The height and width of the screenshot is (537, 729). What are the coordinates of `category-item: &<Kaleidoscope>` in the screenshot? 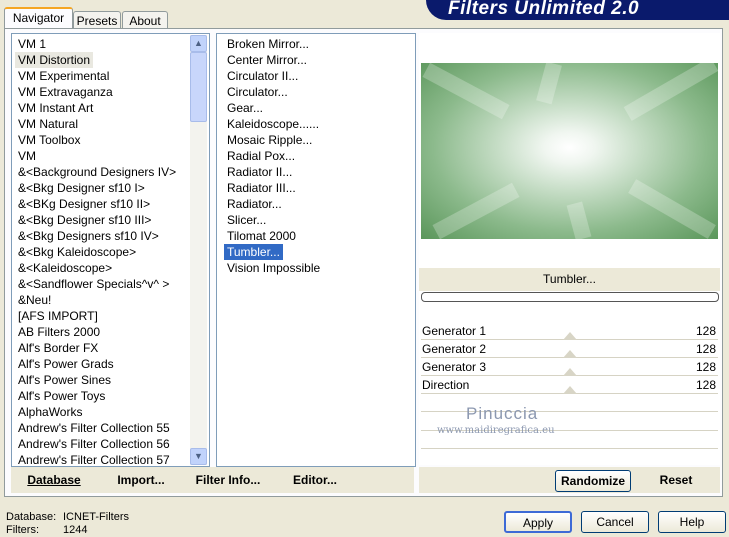 It's located at (65, 268).